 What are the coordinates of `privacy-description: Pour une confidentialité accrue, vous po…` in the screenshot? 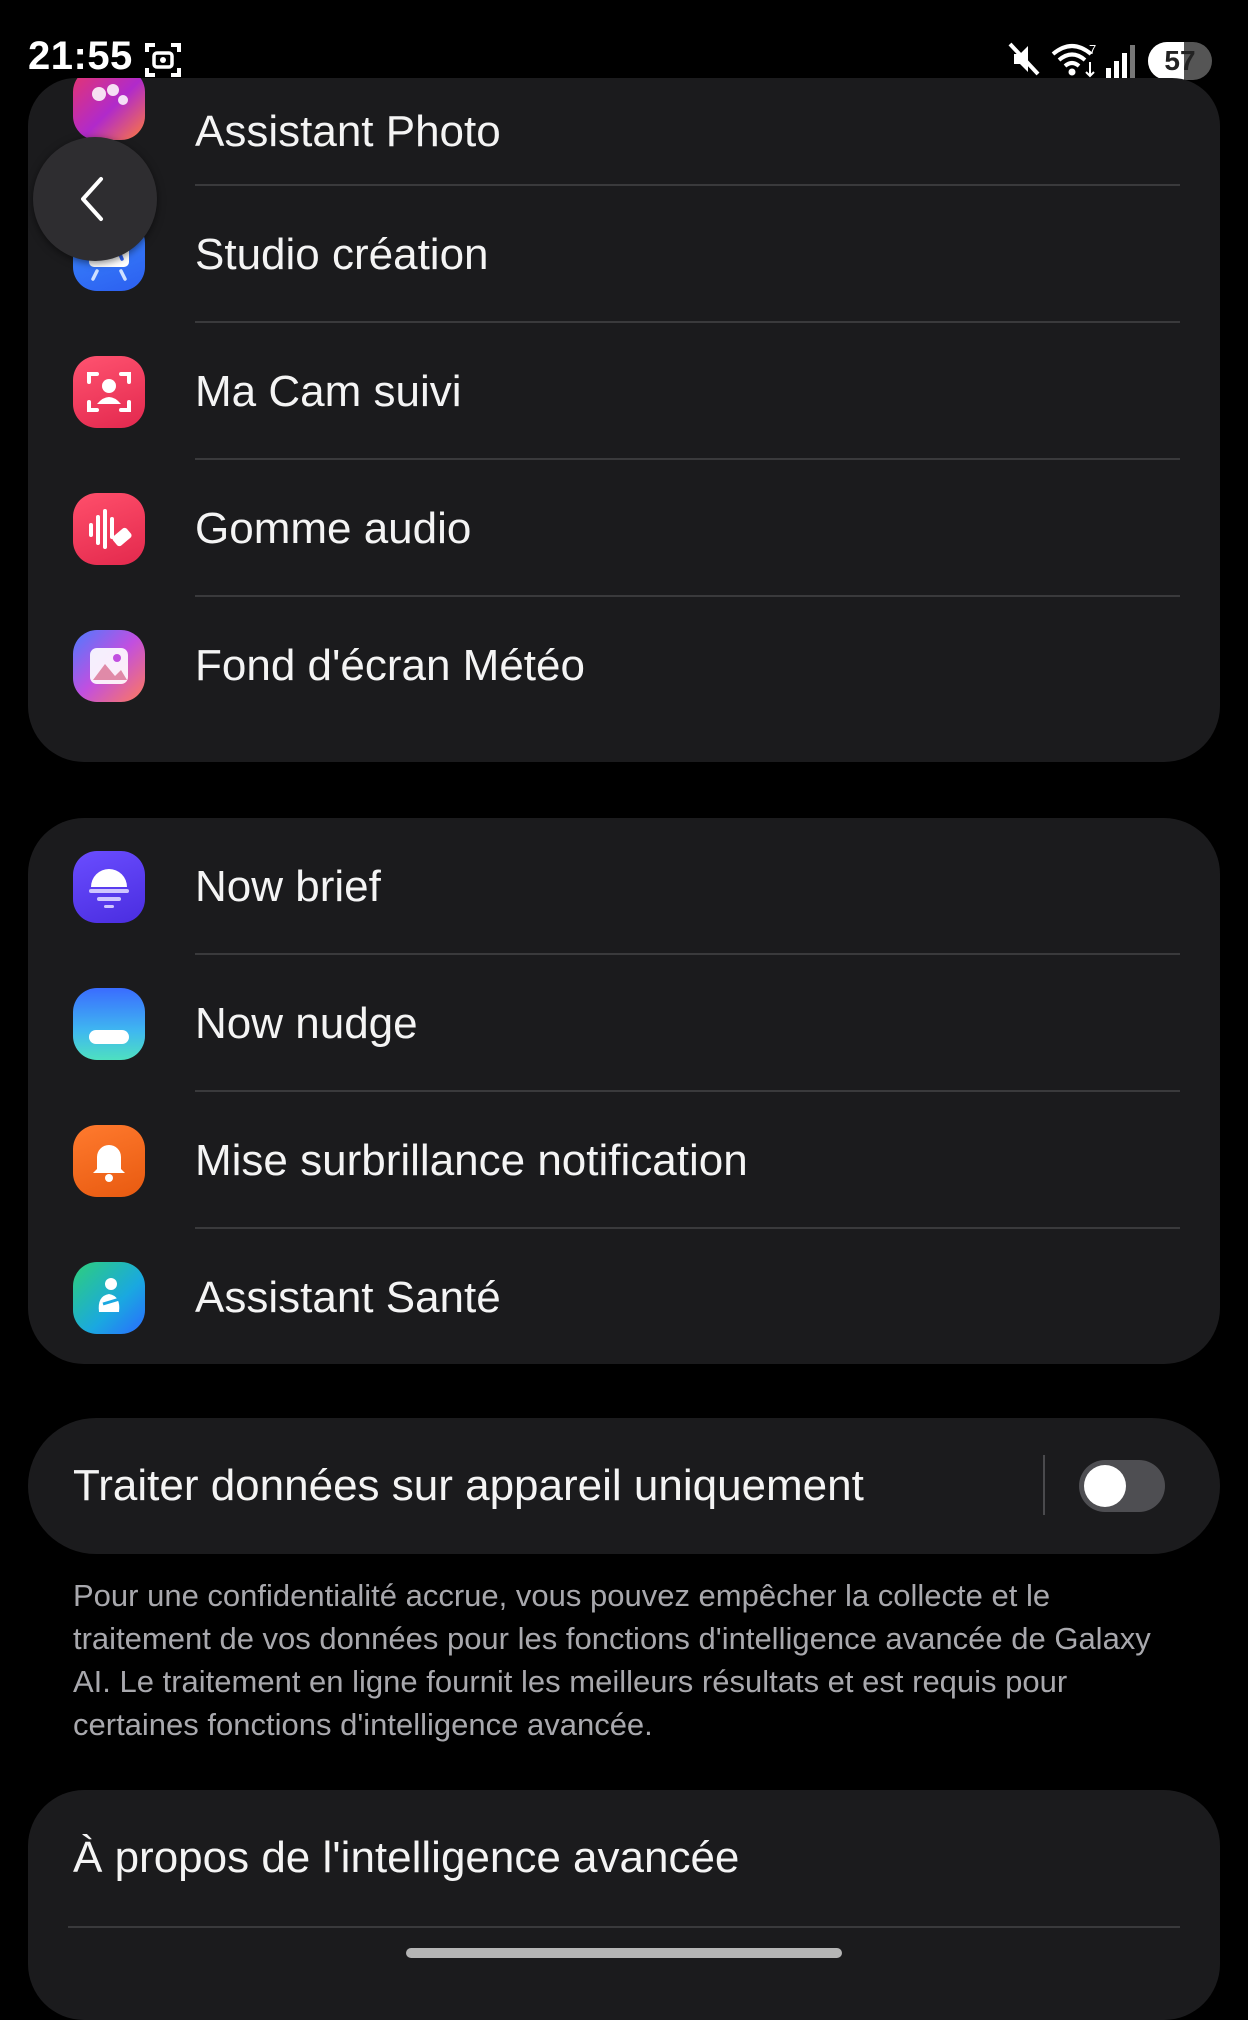 It's located at (612, 1660).